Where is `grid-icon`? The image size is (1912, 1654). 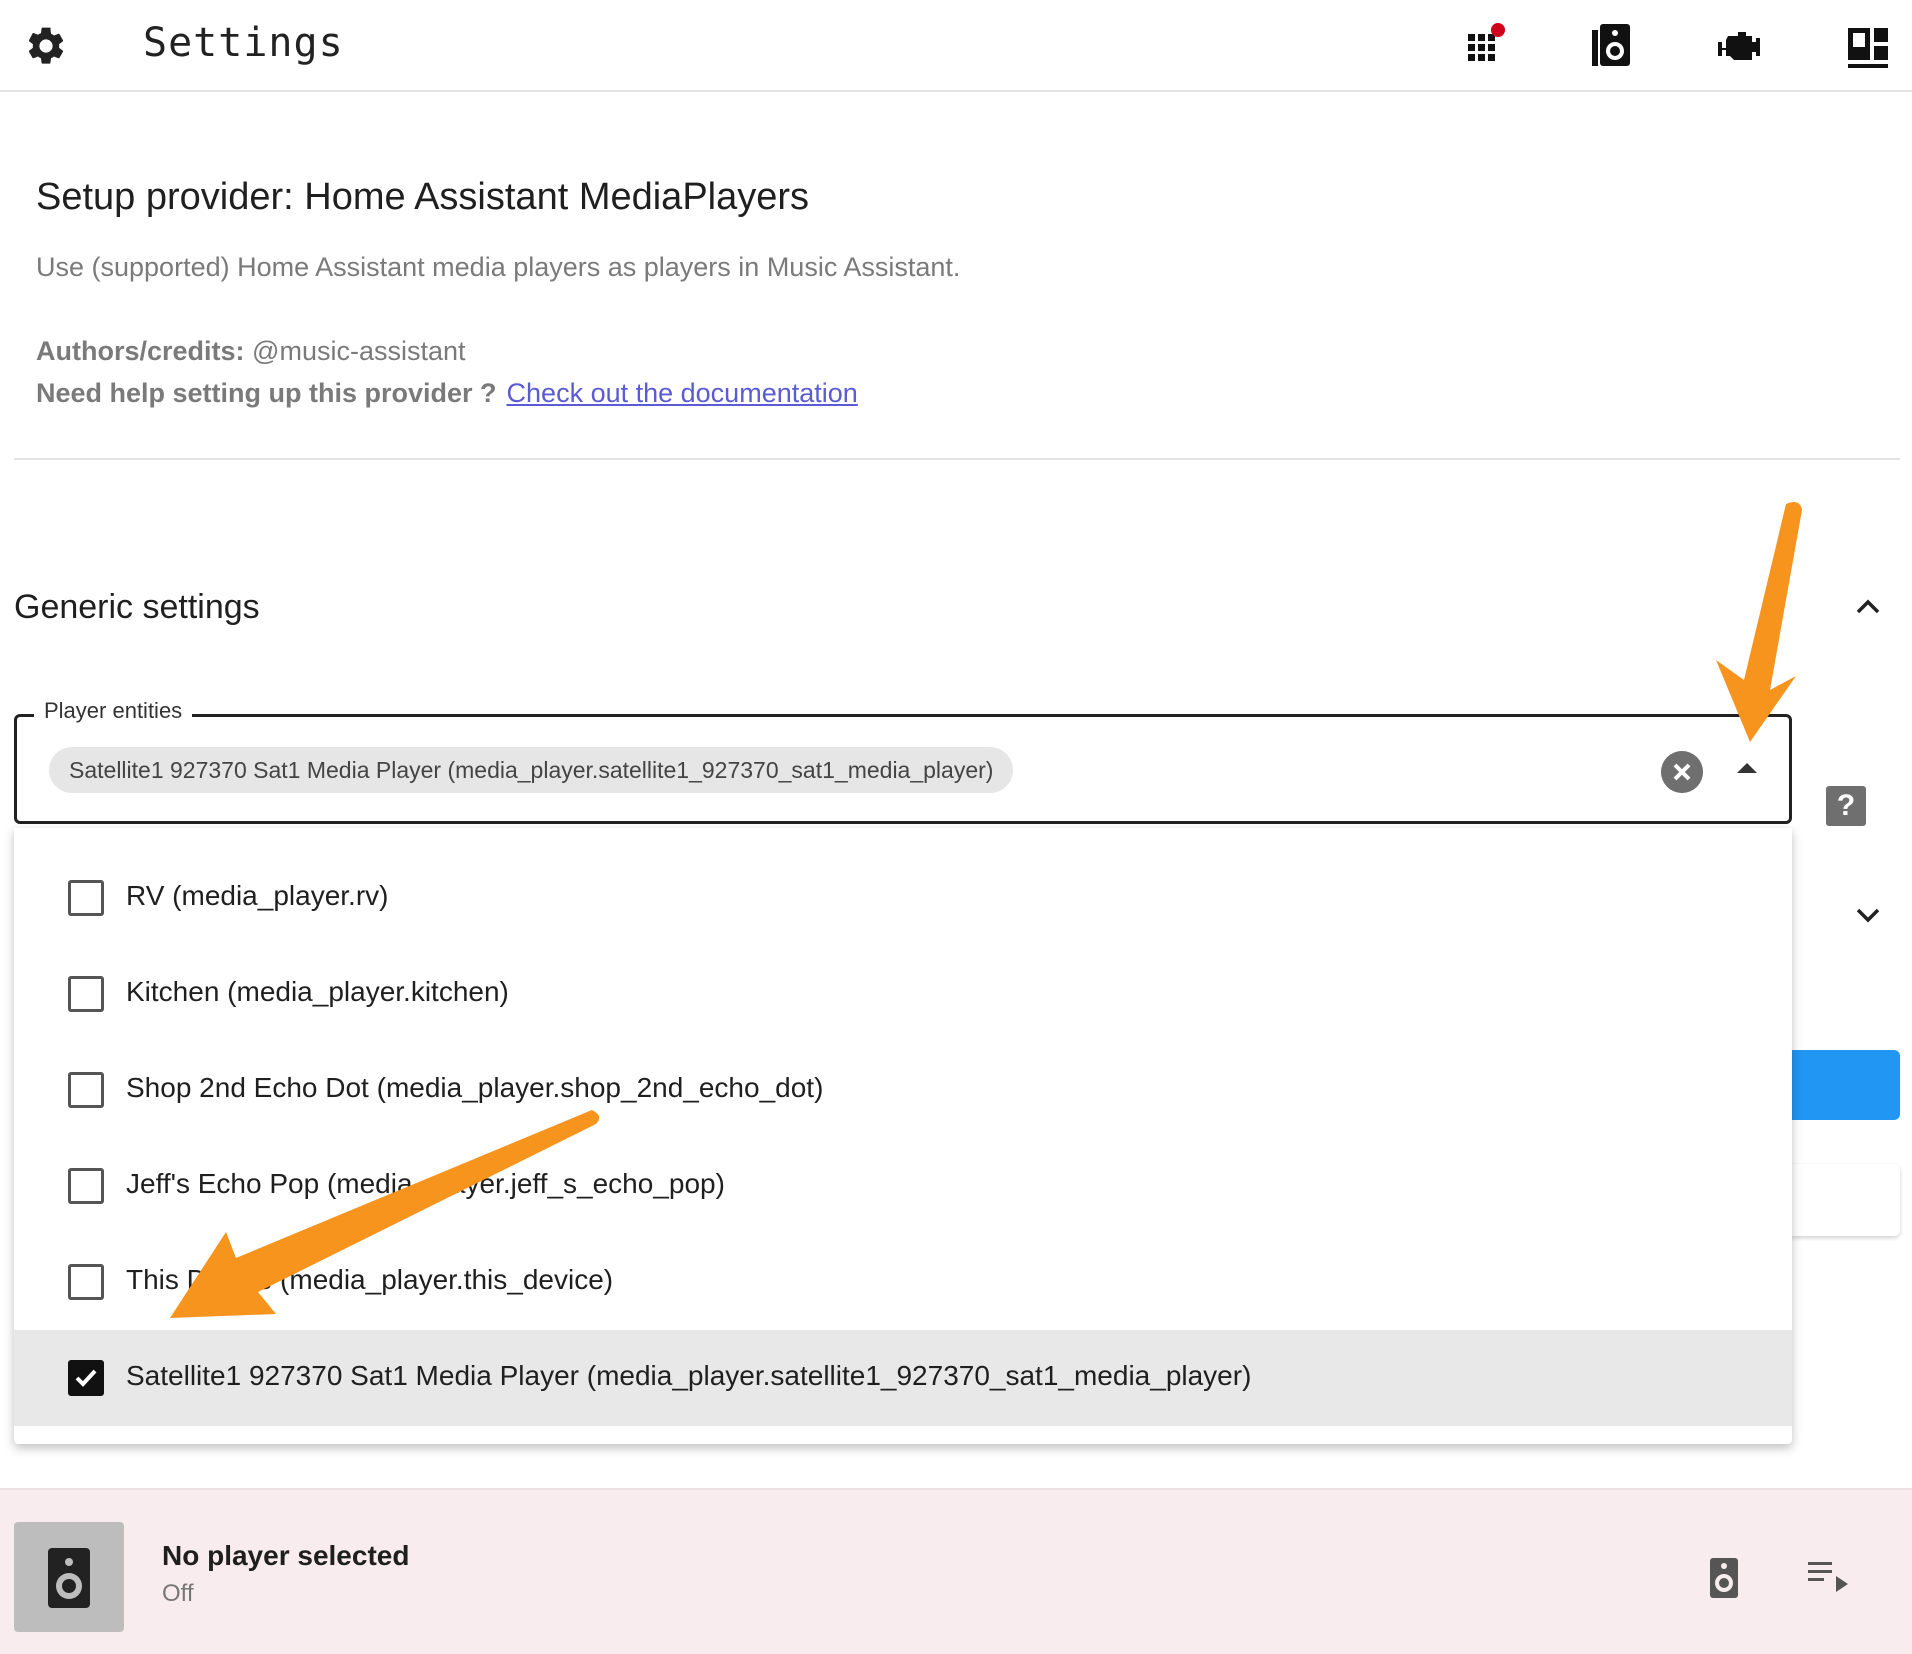
grid-icon is located at coordinates (1486, 46).